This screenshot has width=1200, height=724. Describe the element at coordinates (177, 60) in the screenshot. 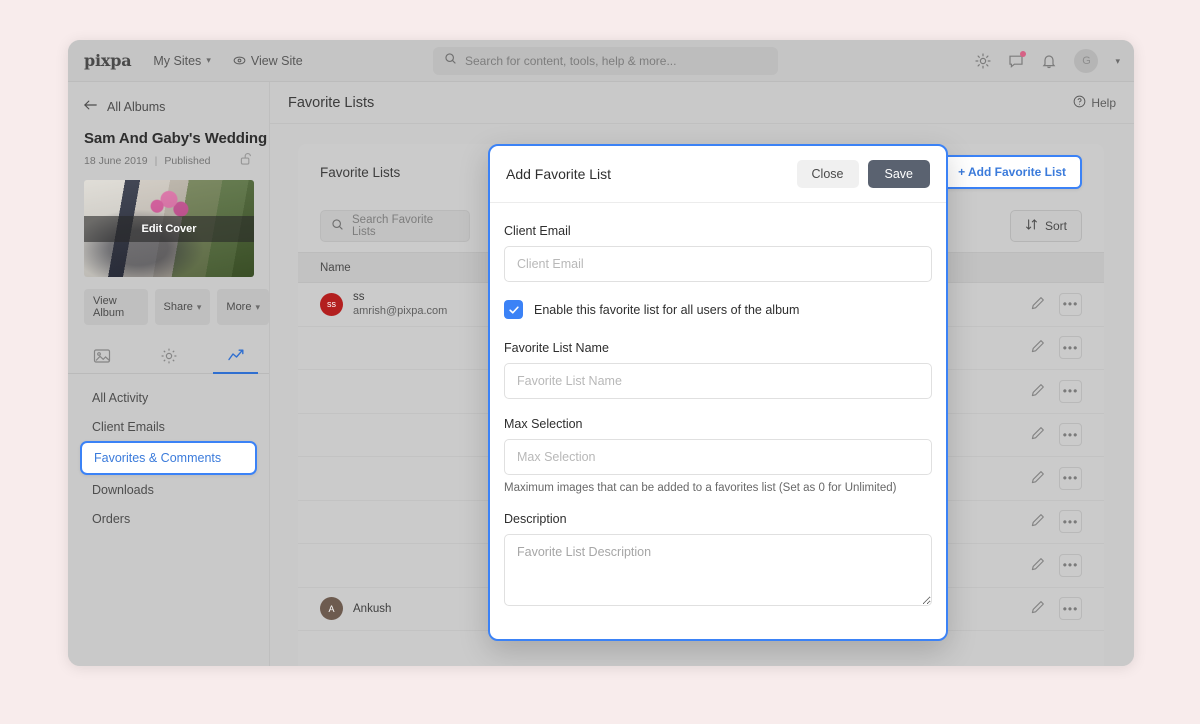

I see `nav-my-sites-label: My Sites` at that location.